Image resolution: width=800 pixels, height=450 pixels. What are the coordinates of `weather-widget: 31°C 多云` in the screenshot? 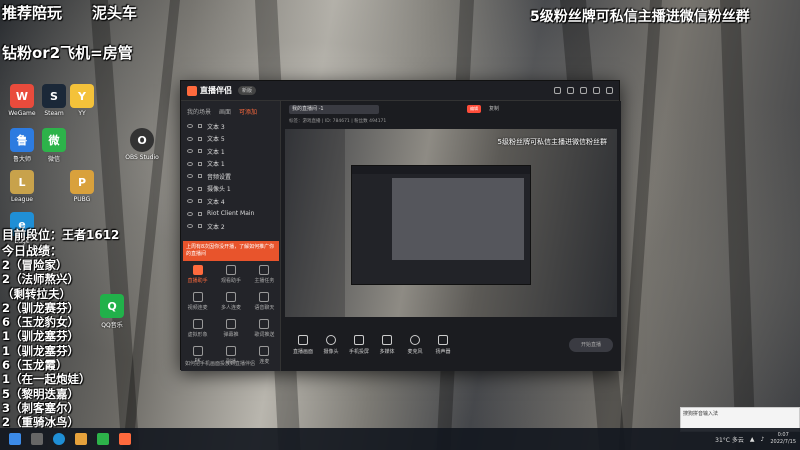 It's located at (729, 439).